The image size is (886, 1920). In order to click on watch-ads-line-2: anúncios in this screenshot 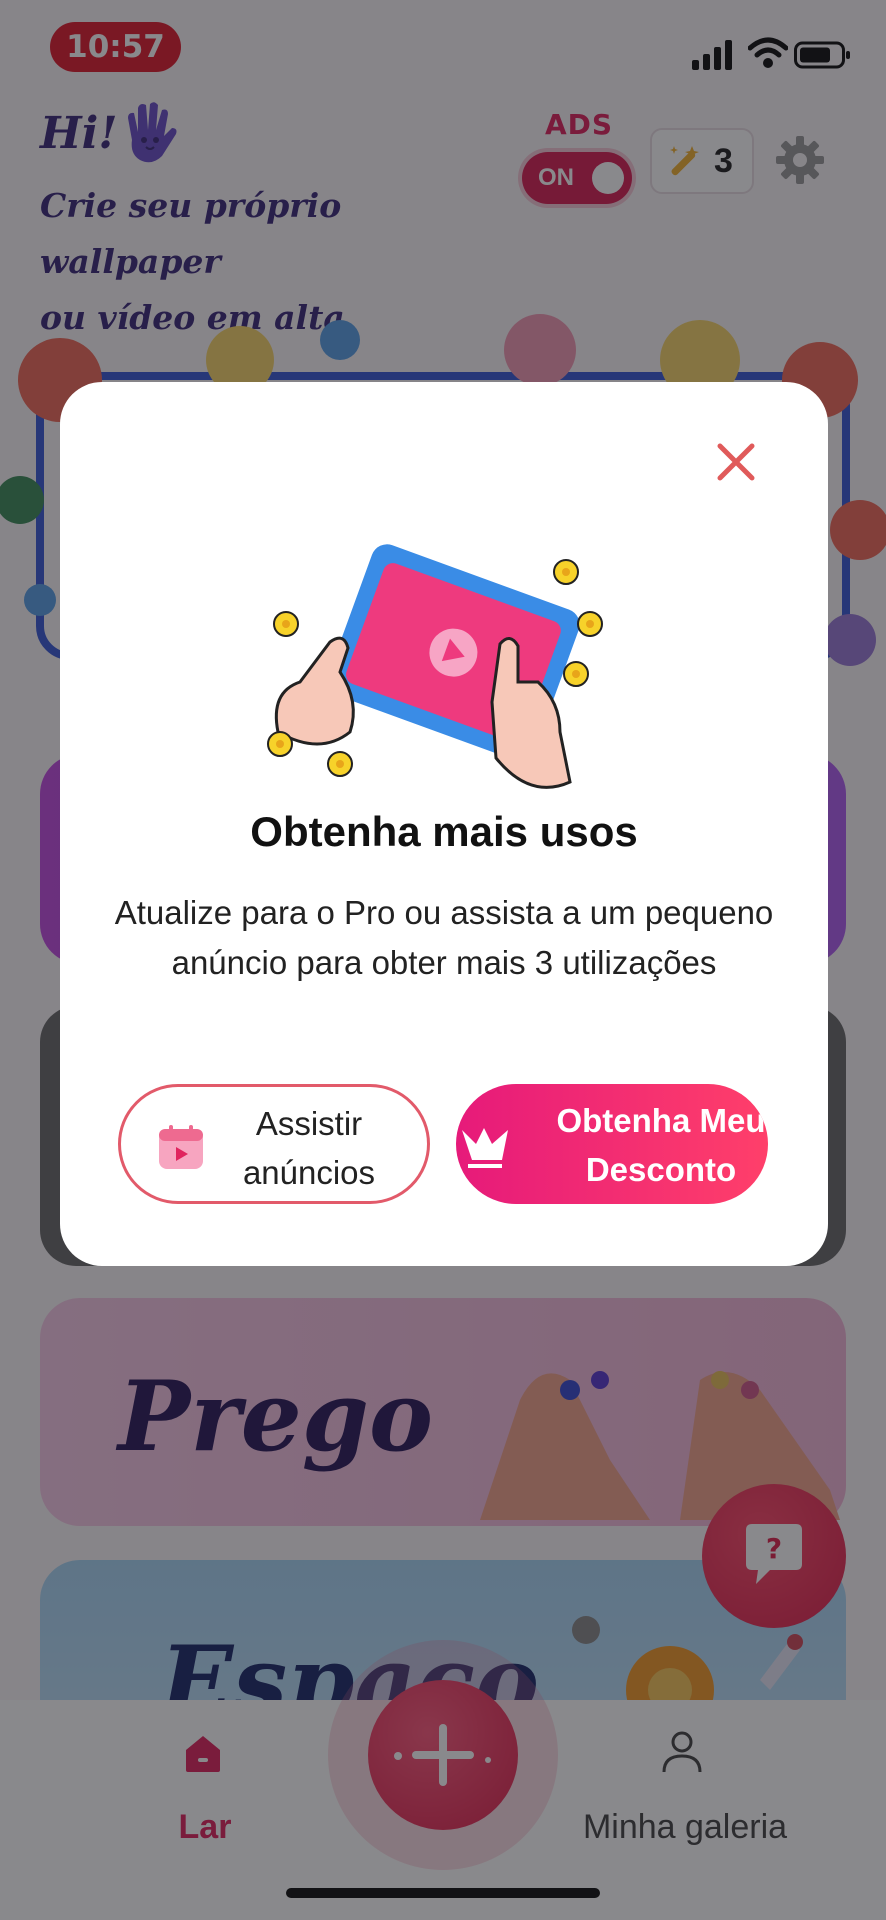, I will do `click(309, 1172)`.